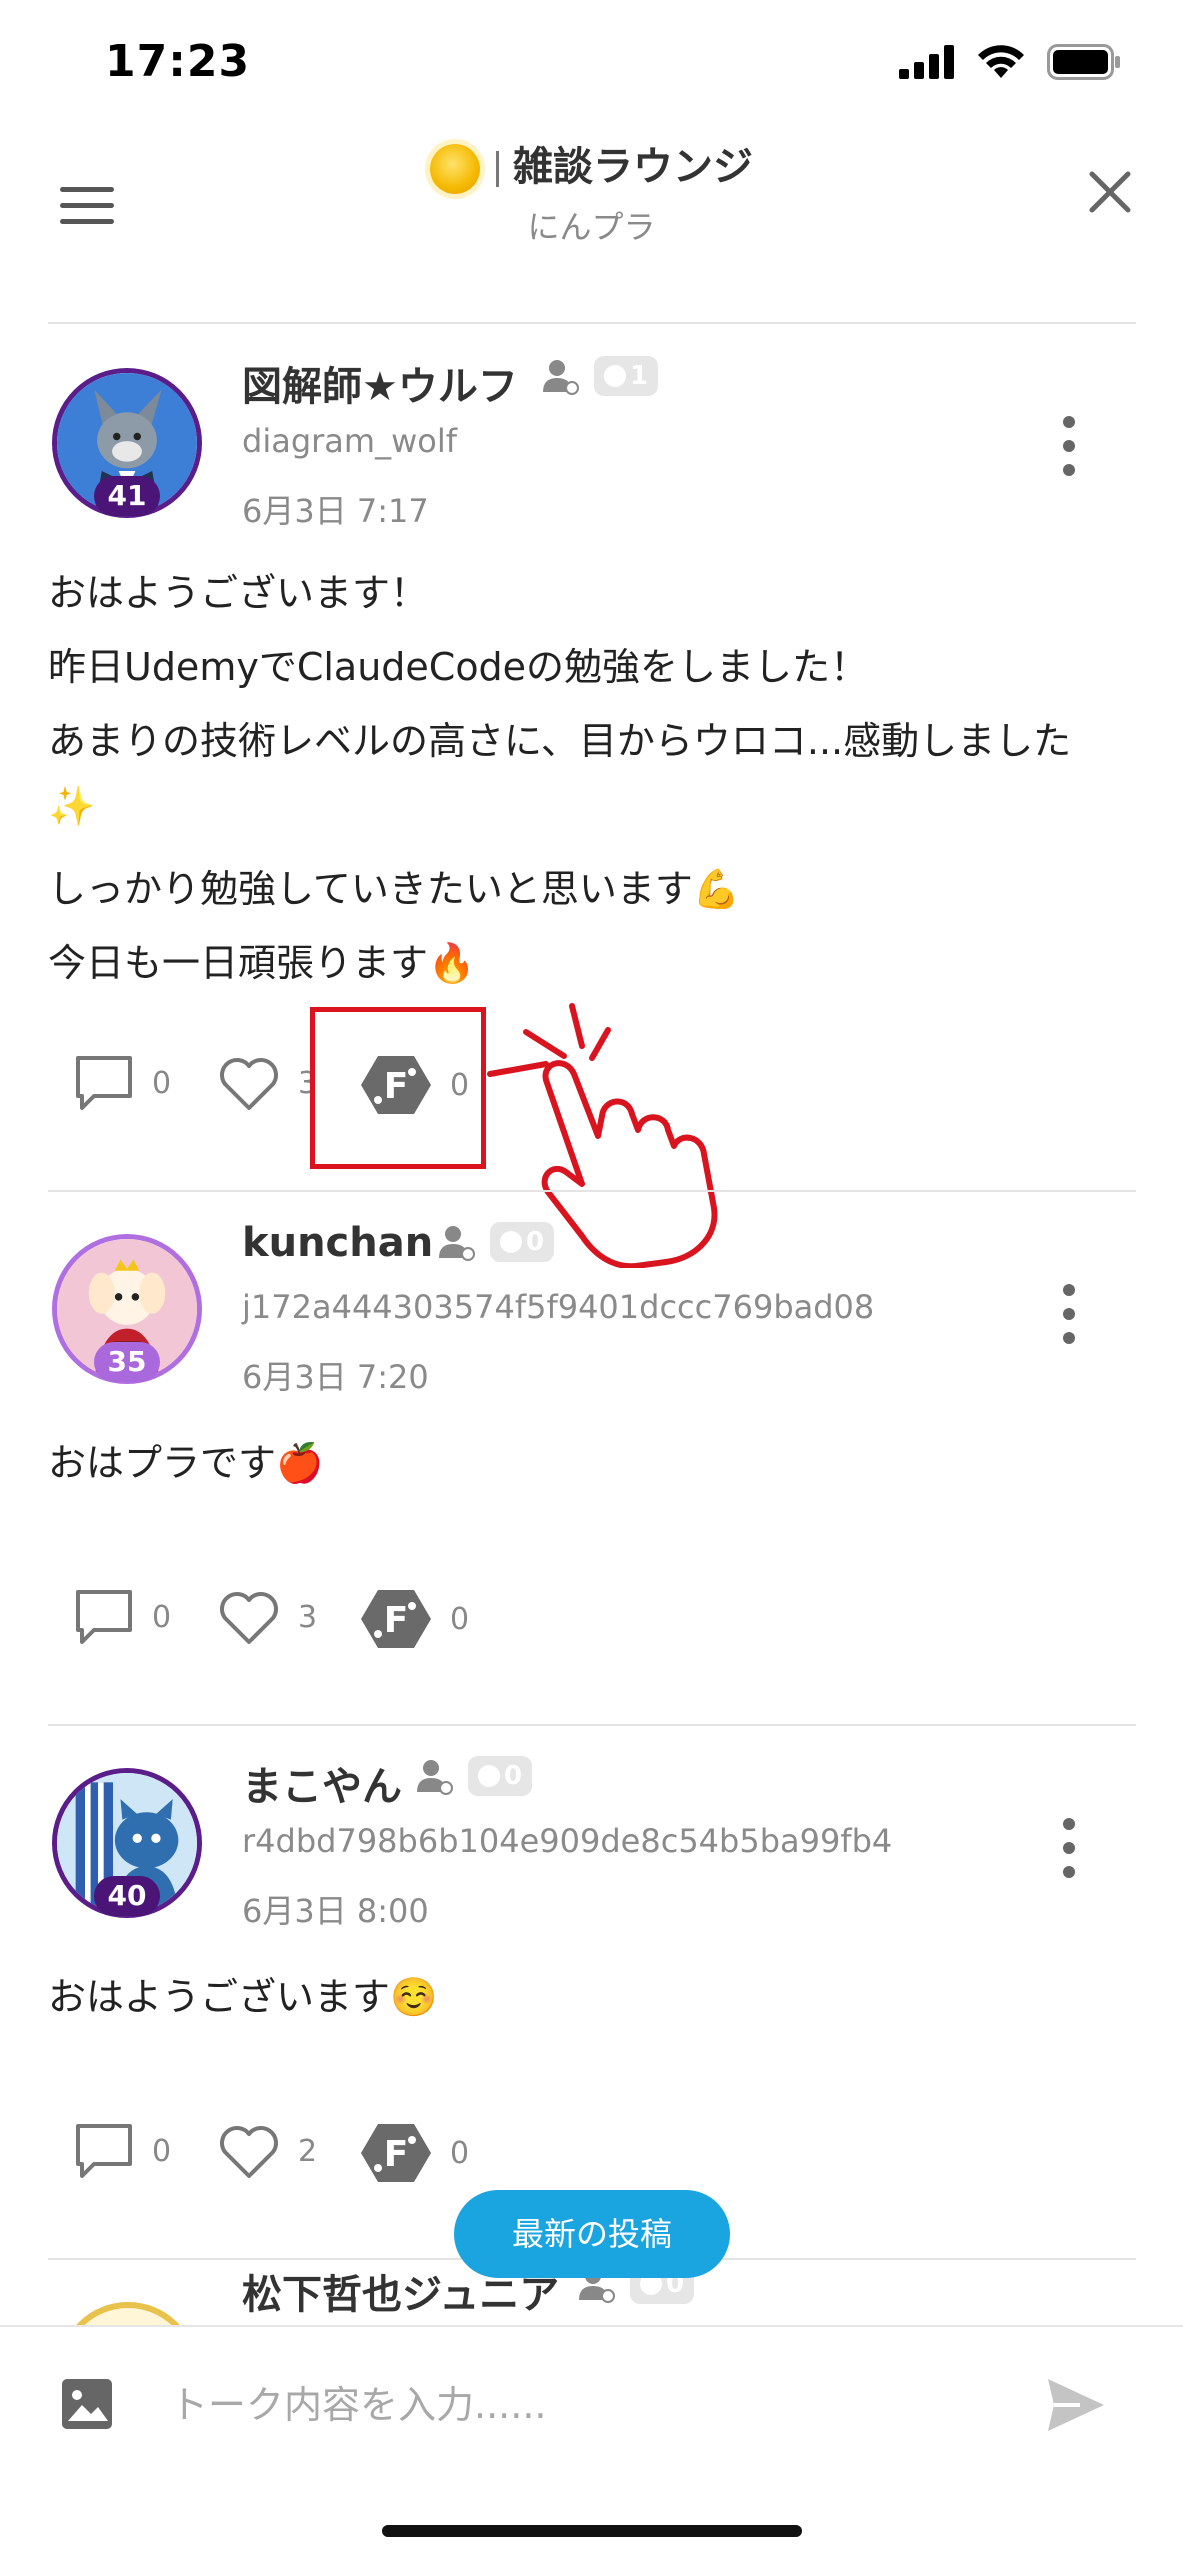 This screenshot has height=2560, width=1183. I want to click on status-bar: 17:23, so click(591, 65).